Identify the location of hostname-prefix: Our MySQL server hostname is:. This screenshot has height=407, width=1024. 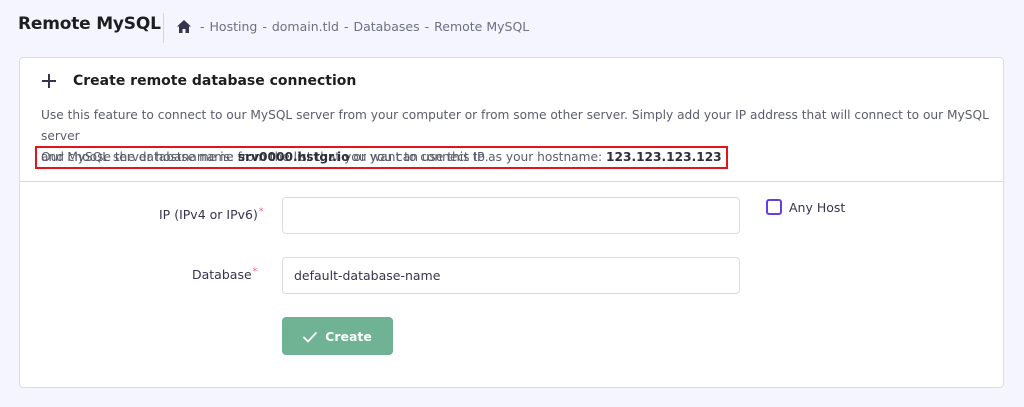
(139, 157).